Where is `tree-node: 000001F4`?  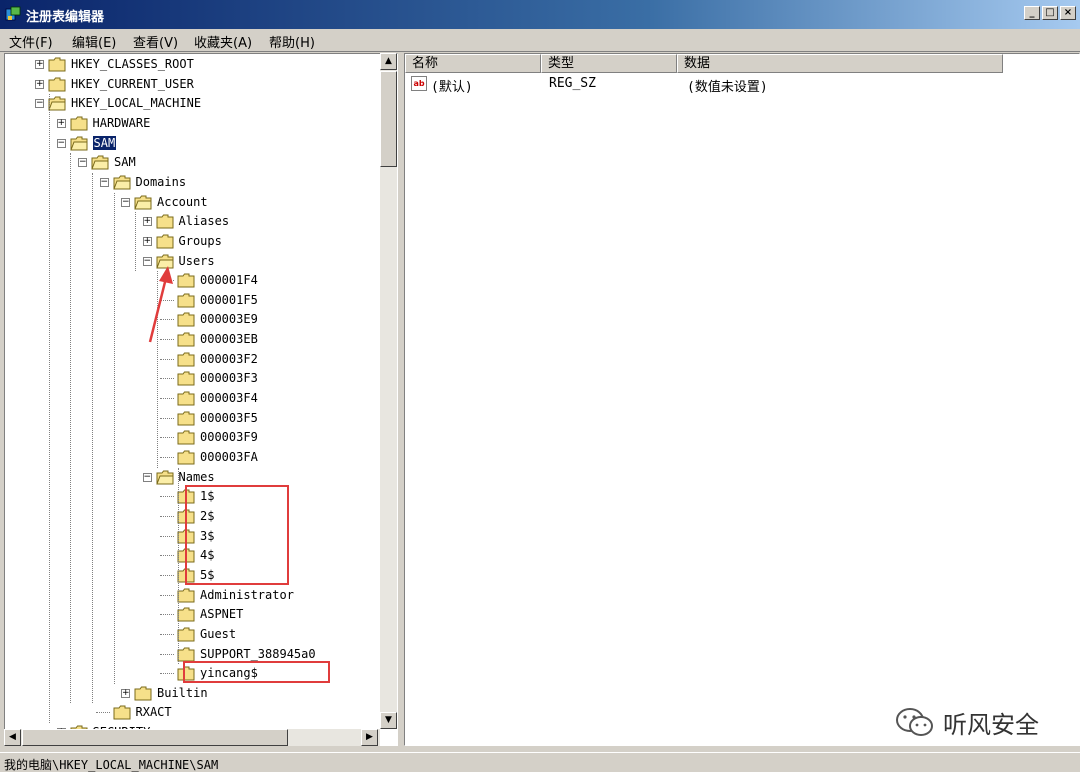
tree-node: 000001F4 is located at coordinates (195, 280).